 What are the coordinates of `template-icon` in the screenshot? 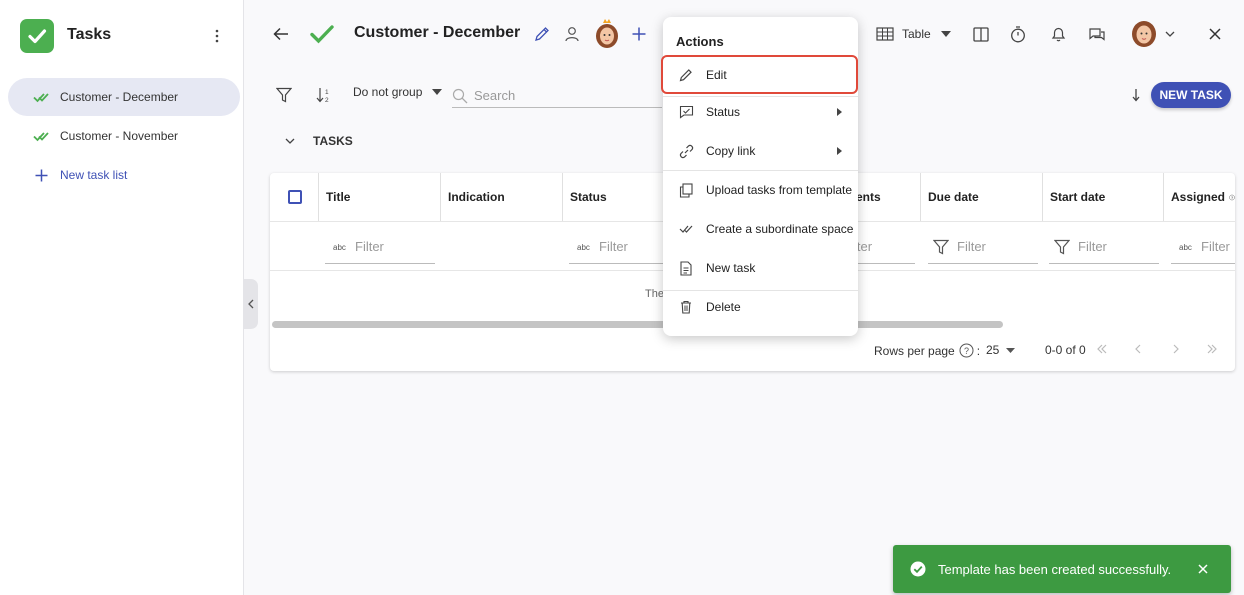 It's located at (686, 190).